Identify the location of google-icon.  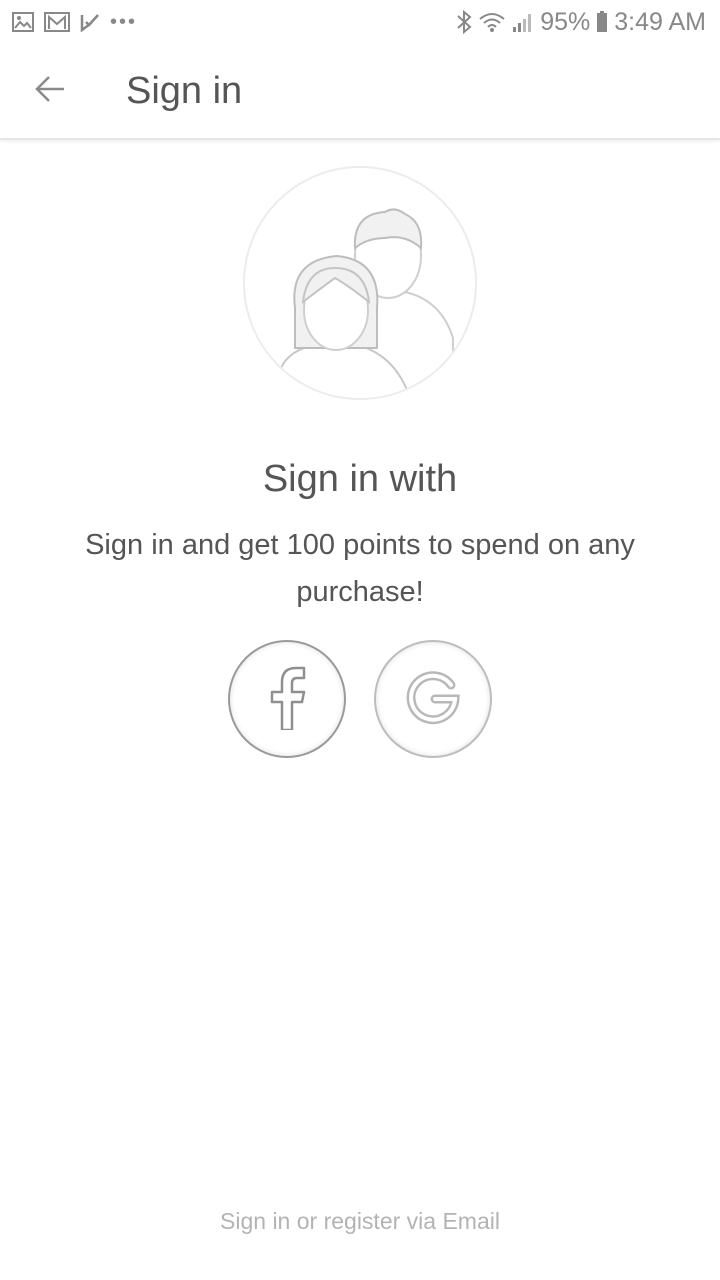
(433, 699).